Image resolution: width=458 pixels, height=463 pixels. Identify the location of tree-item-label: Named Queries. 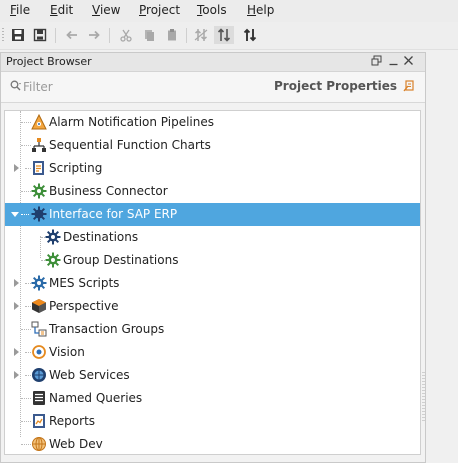
(96, 398).